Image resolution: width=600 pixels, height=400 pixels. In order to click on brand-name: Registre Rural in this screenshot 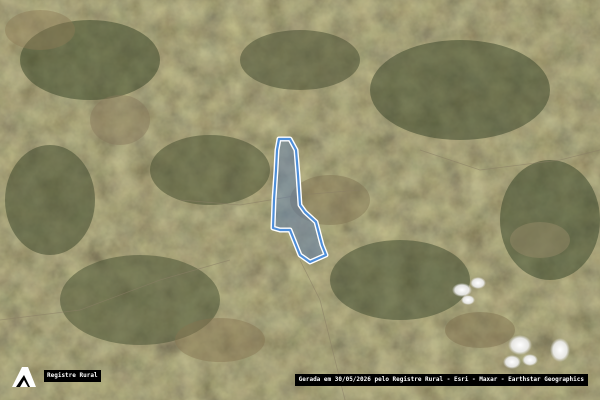, I will do `click(72, 376)`.